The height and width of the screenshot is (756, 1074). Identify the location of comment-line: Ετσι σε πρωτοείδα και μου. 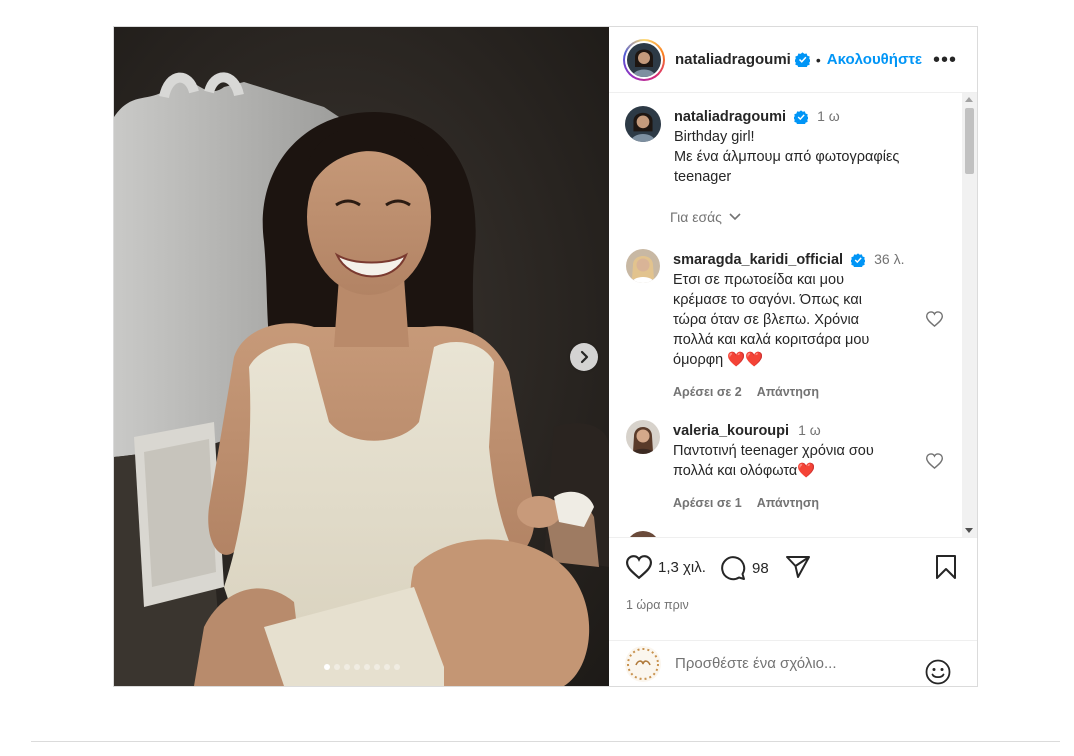
(759, 280).